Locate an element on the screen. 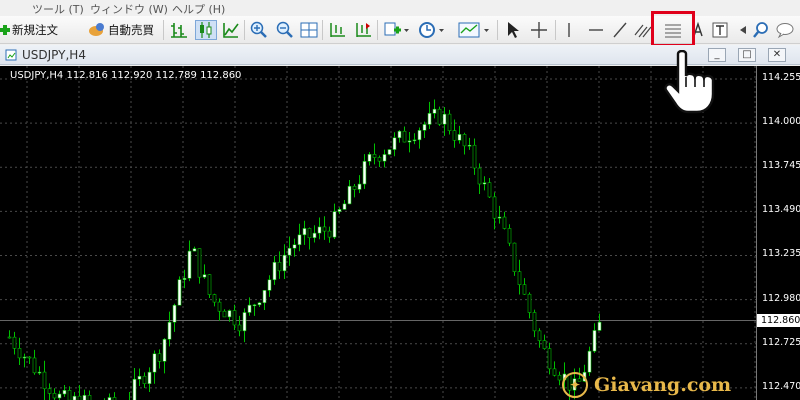 The height and width of the screenshot is (400, 800). trendline-button is located at coordinates (620, 30).